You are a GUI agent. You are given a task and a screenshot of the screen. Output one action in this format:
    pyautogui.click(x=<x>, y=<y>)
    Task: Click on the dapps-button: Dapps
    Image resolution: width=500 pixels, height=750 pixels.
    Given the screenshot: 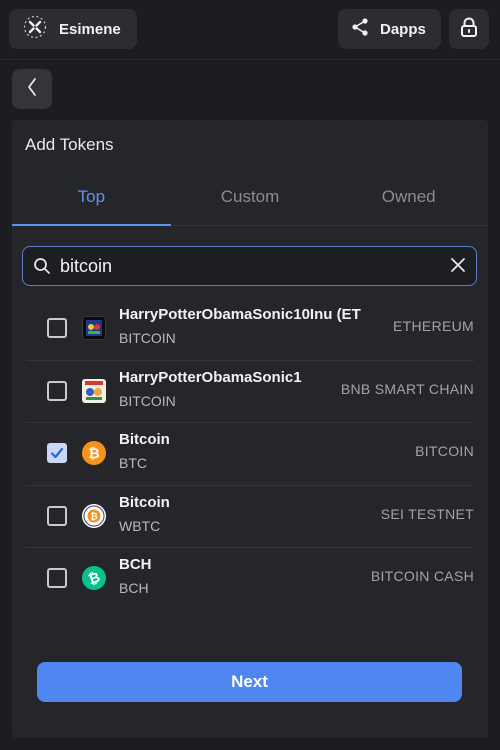 What is the action you would take?
    pyautogui.click(x=389, y=29)
    